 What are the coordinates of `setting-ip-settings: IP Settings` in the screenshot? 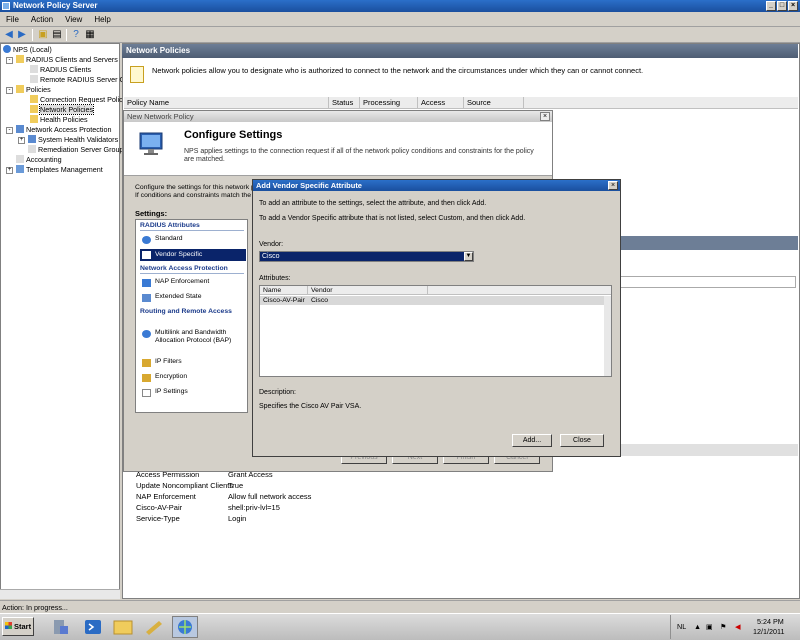 It's located at (193, 392).